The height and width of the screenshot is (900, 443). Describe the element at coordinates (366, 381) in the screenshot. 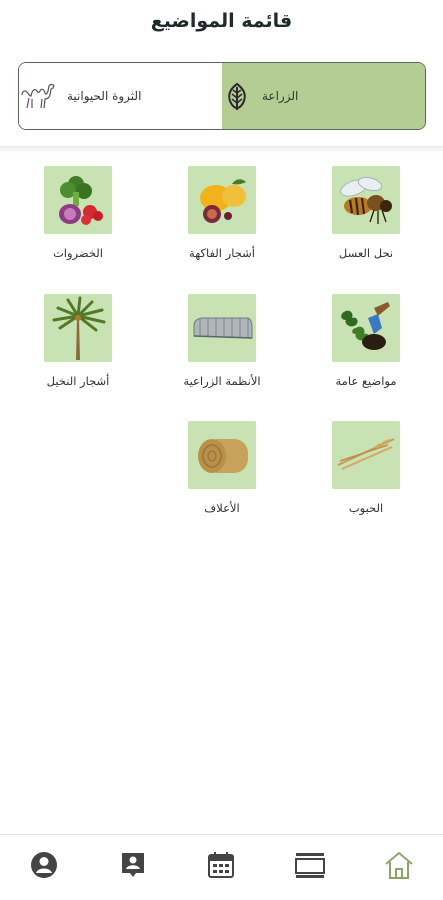

I see `topic-label: مواضيع عامة` at that location.